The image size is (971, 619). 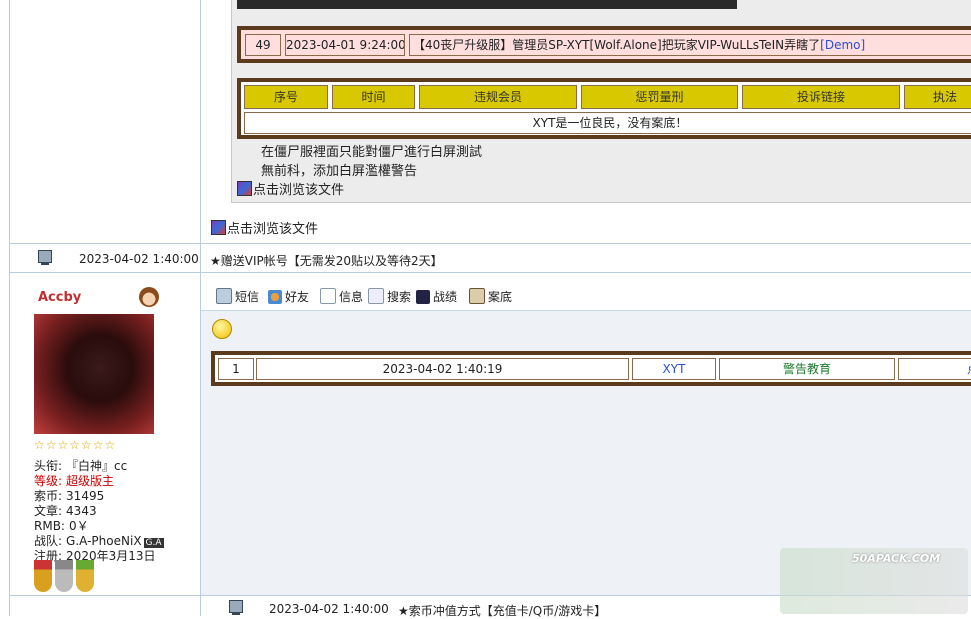 I want to click on username: Accby, so click(x=59, y=297).